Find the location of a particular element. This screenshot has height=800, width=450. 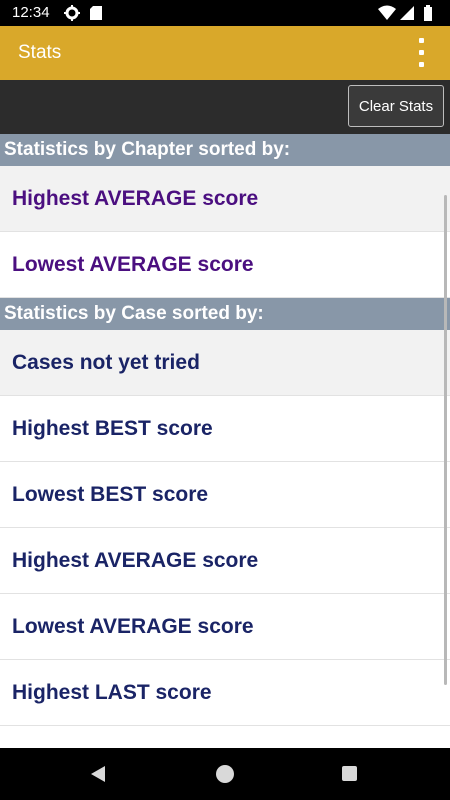

status-right-icons is located at coordinates (408, 13).